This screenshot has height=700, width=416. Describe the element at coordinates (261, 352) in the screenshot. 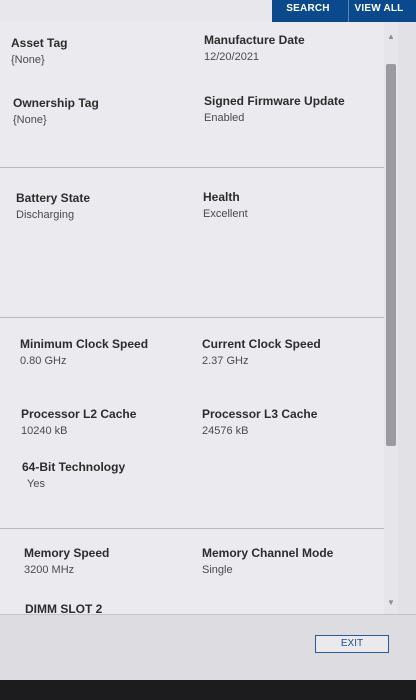

I see `current-clock-speed-field: Current Clock Speed 2.37 GHz` at that location.